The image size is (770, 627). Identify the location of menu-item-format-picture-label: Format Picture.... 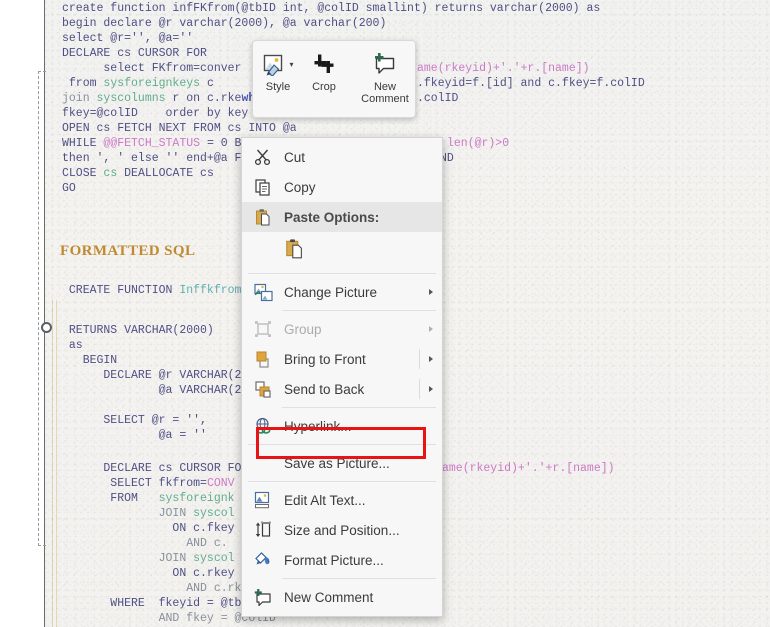
(334, 560).